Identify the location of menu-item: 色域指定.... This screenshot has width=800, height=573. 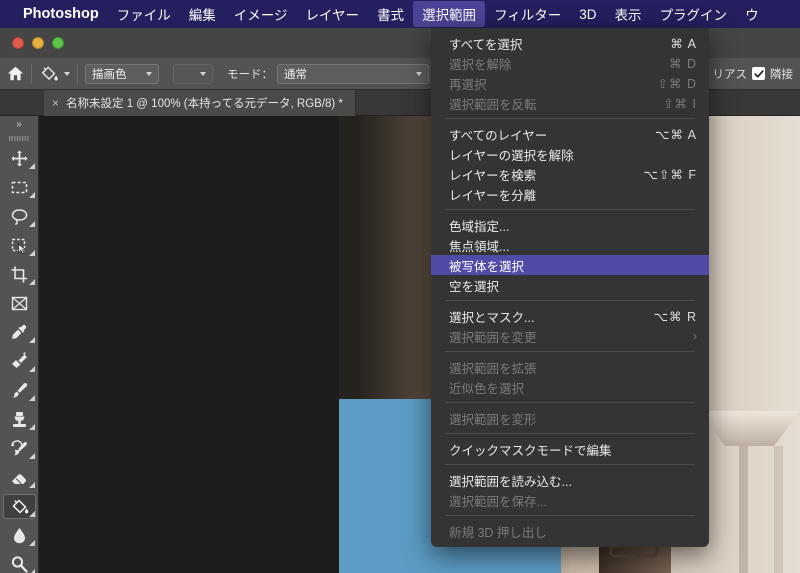
(570, 225).